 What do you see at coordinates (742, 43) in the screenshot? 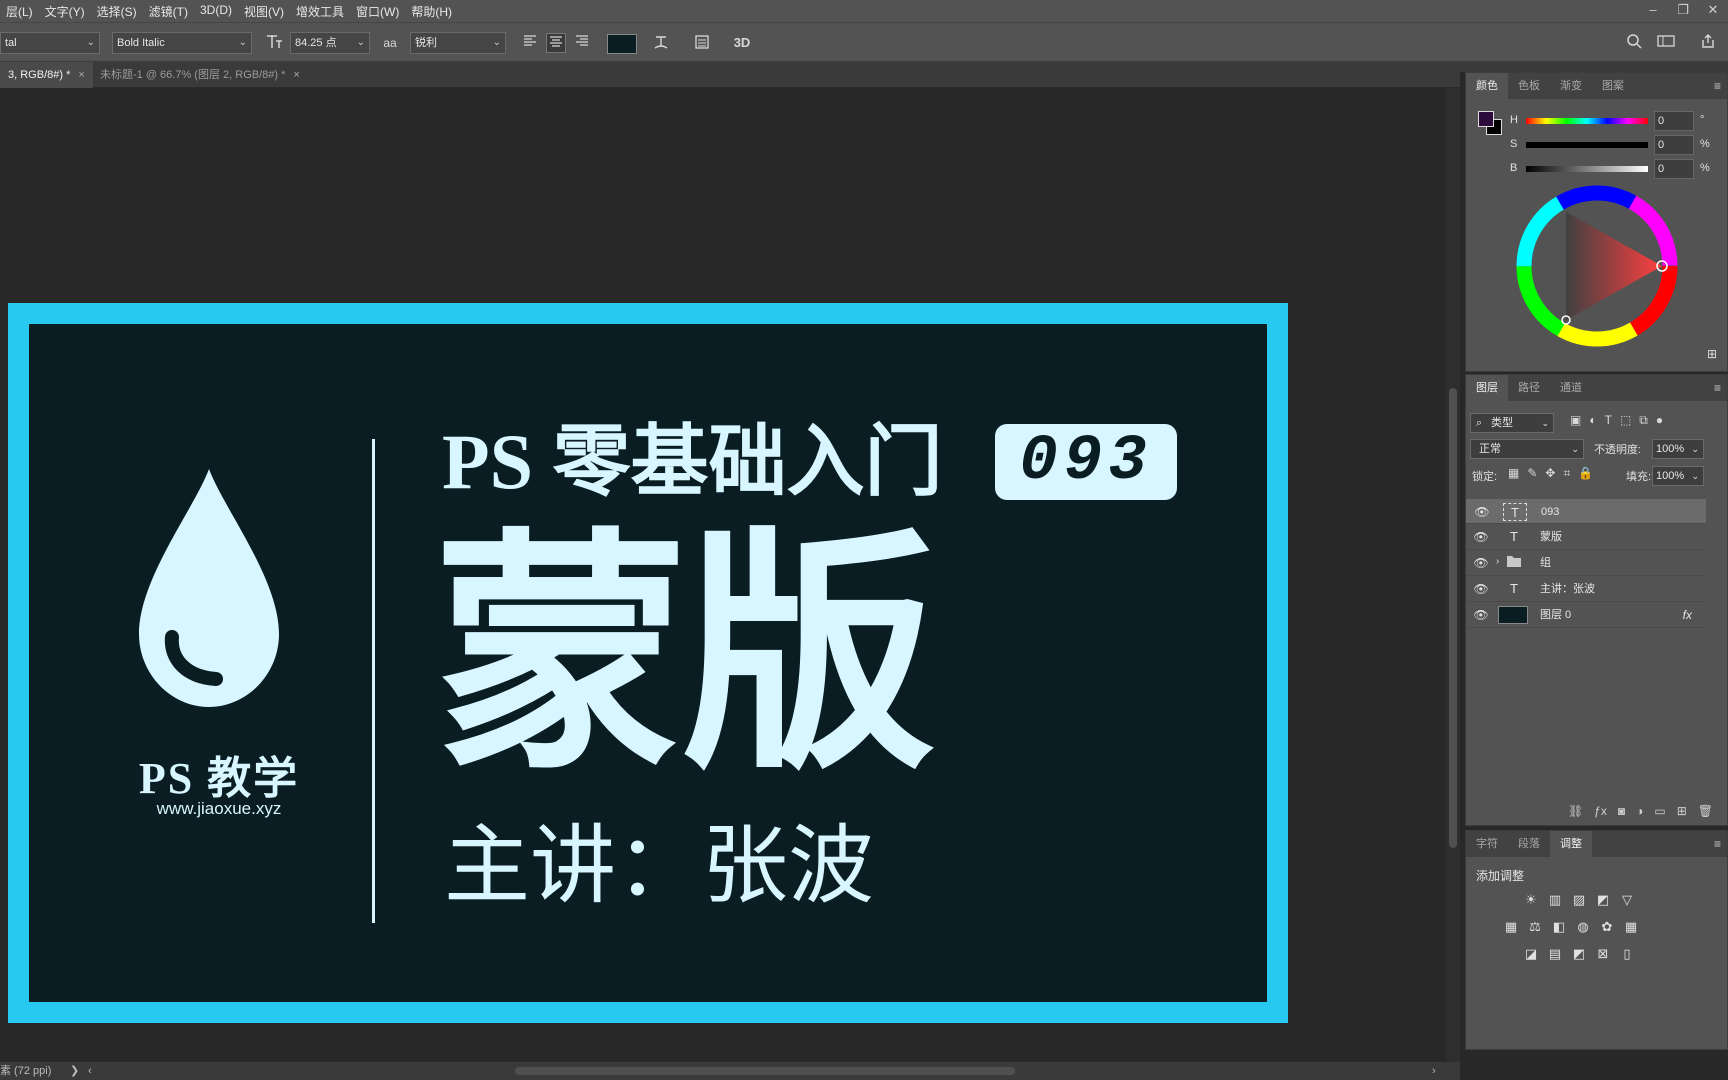
I see `3d-button: 3D` at bounding box center [742, 43].